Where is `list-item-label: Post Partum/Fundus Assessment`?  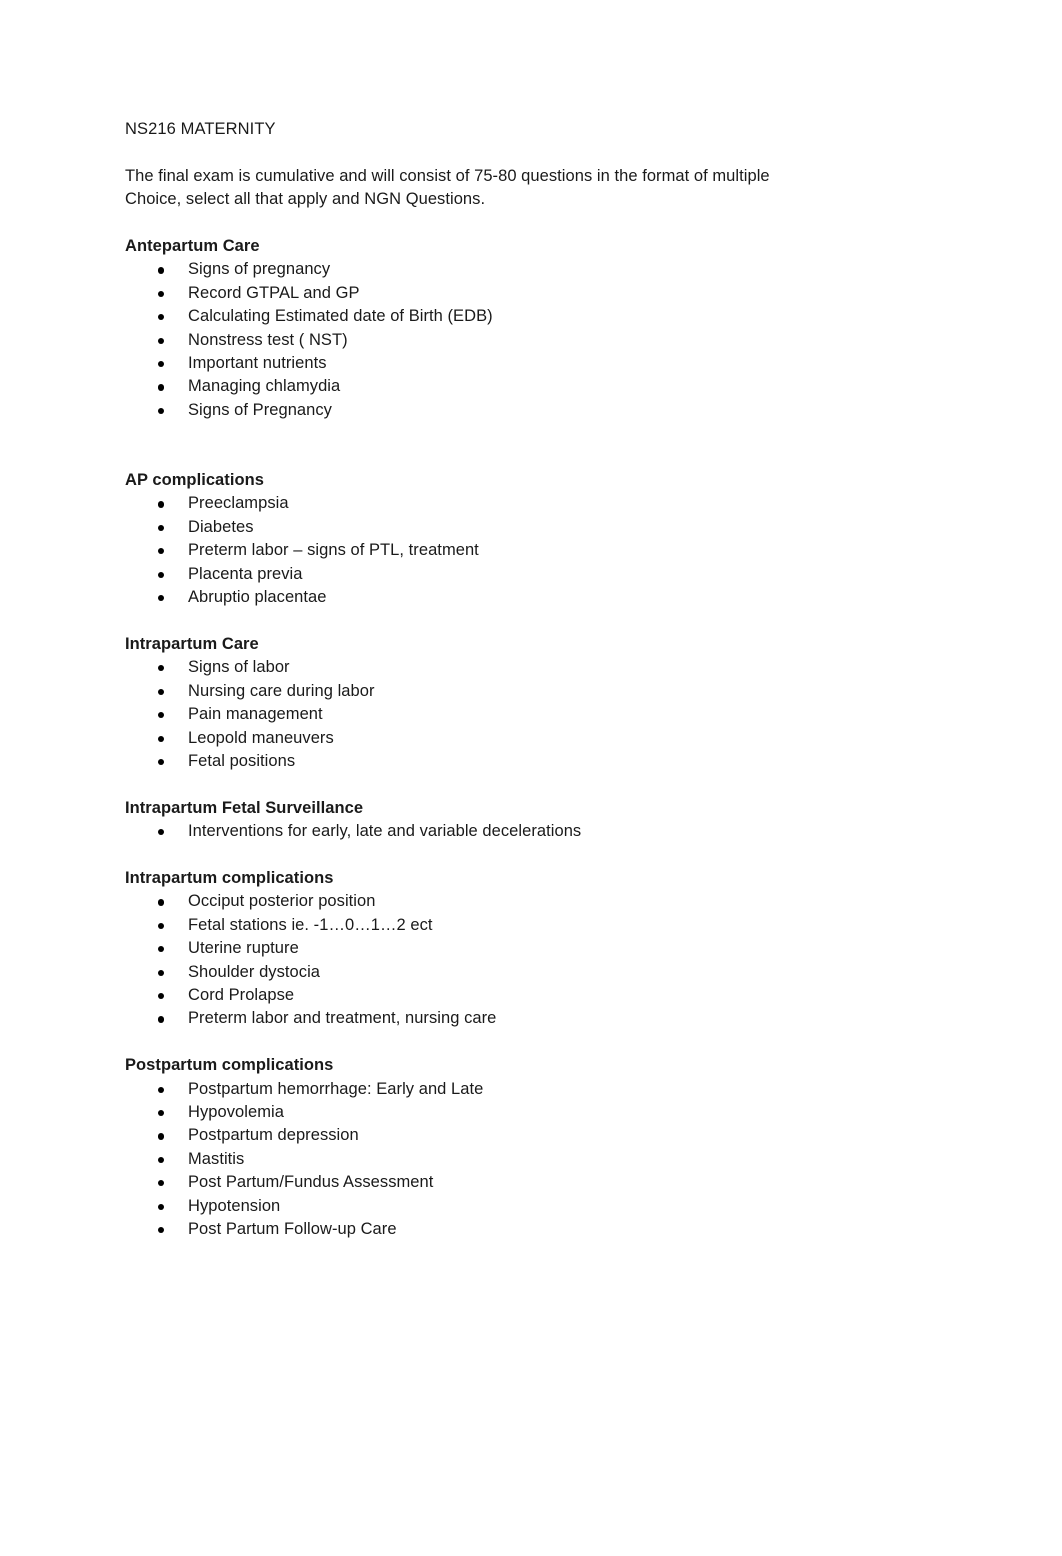 list-item-label: Post Partum/Fundus Assessment is located at coordinates (311, 1182).